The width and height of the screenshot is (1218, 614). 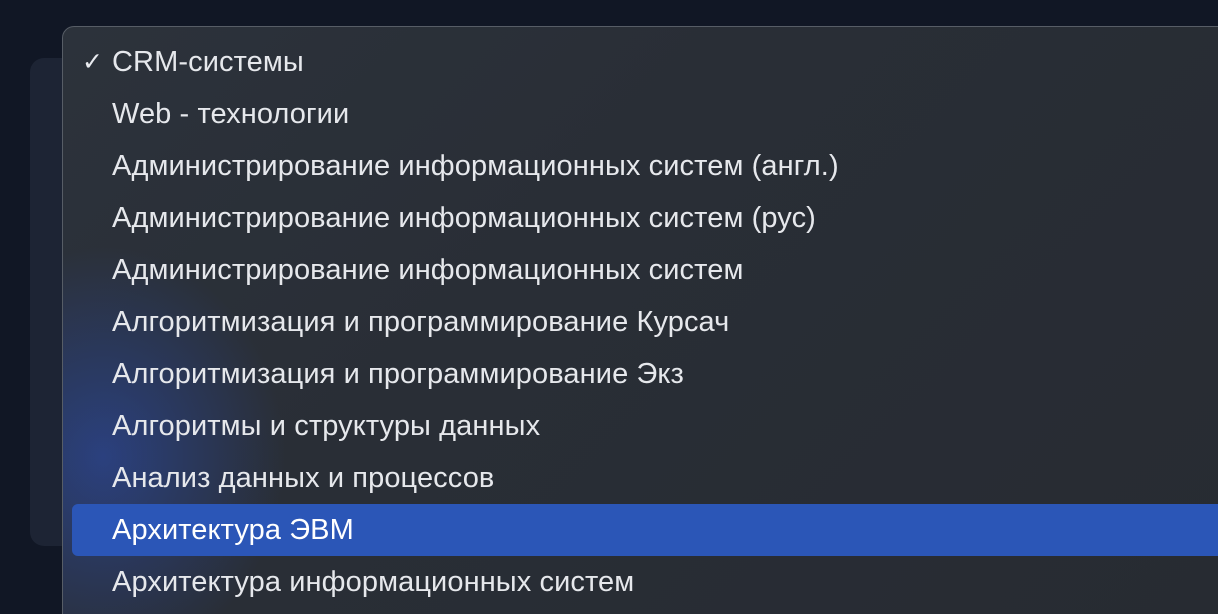 I want to click on menu-option: Алгоритмы и структуры данных, so click(x=645, y=426).